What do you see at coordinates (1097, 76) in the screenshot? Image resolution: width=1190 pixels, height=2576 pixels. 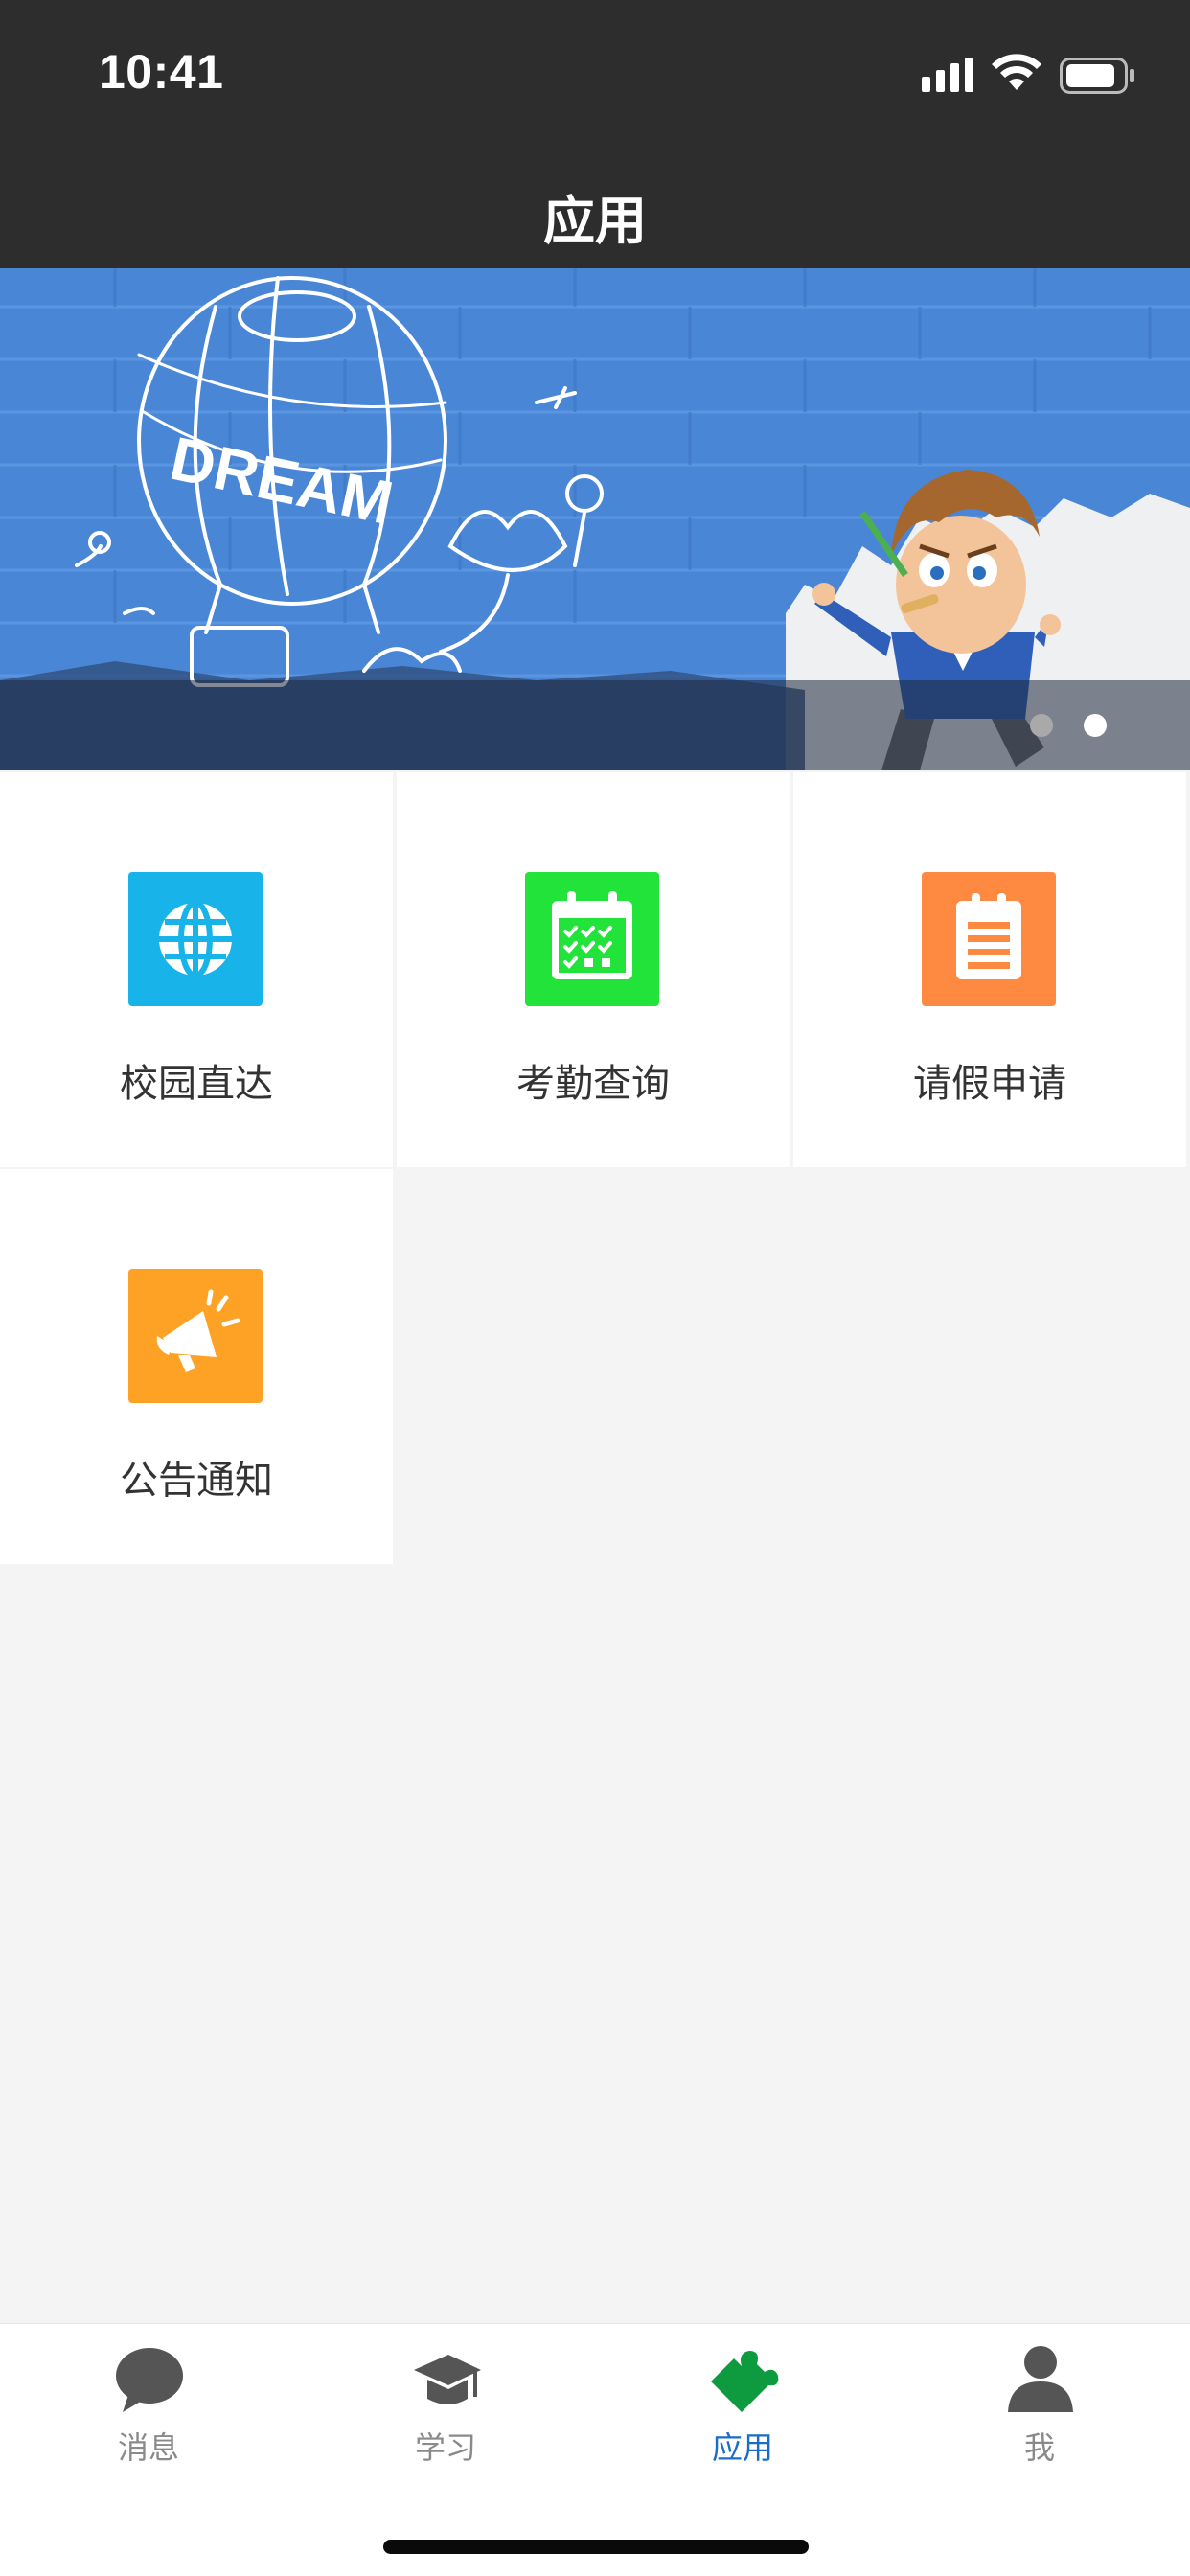 I see `battery-icon` at bounding box center [1097, 76].